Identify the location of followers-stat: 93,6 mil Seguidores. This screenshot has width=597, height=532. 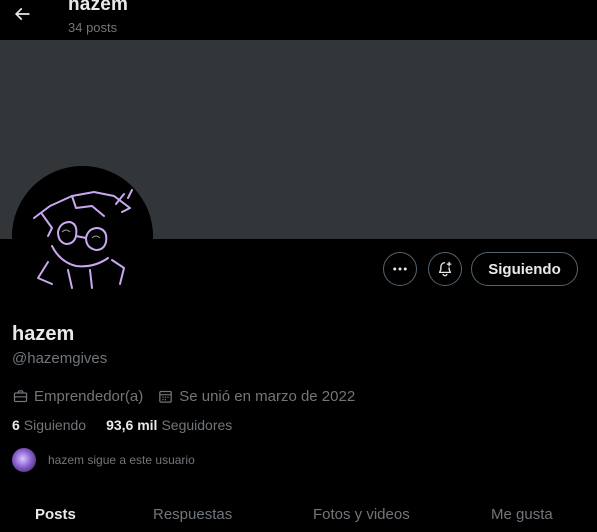
(169, 425).